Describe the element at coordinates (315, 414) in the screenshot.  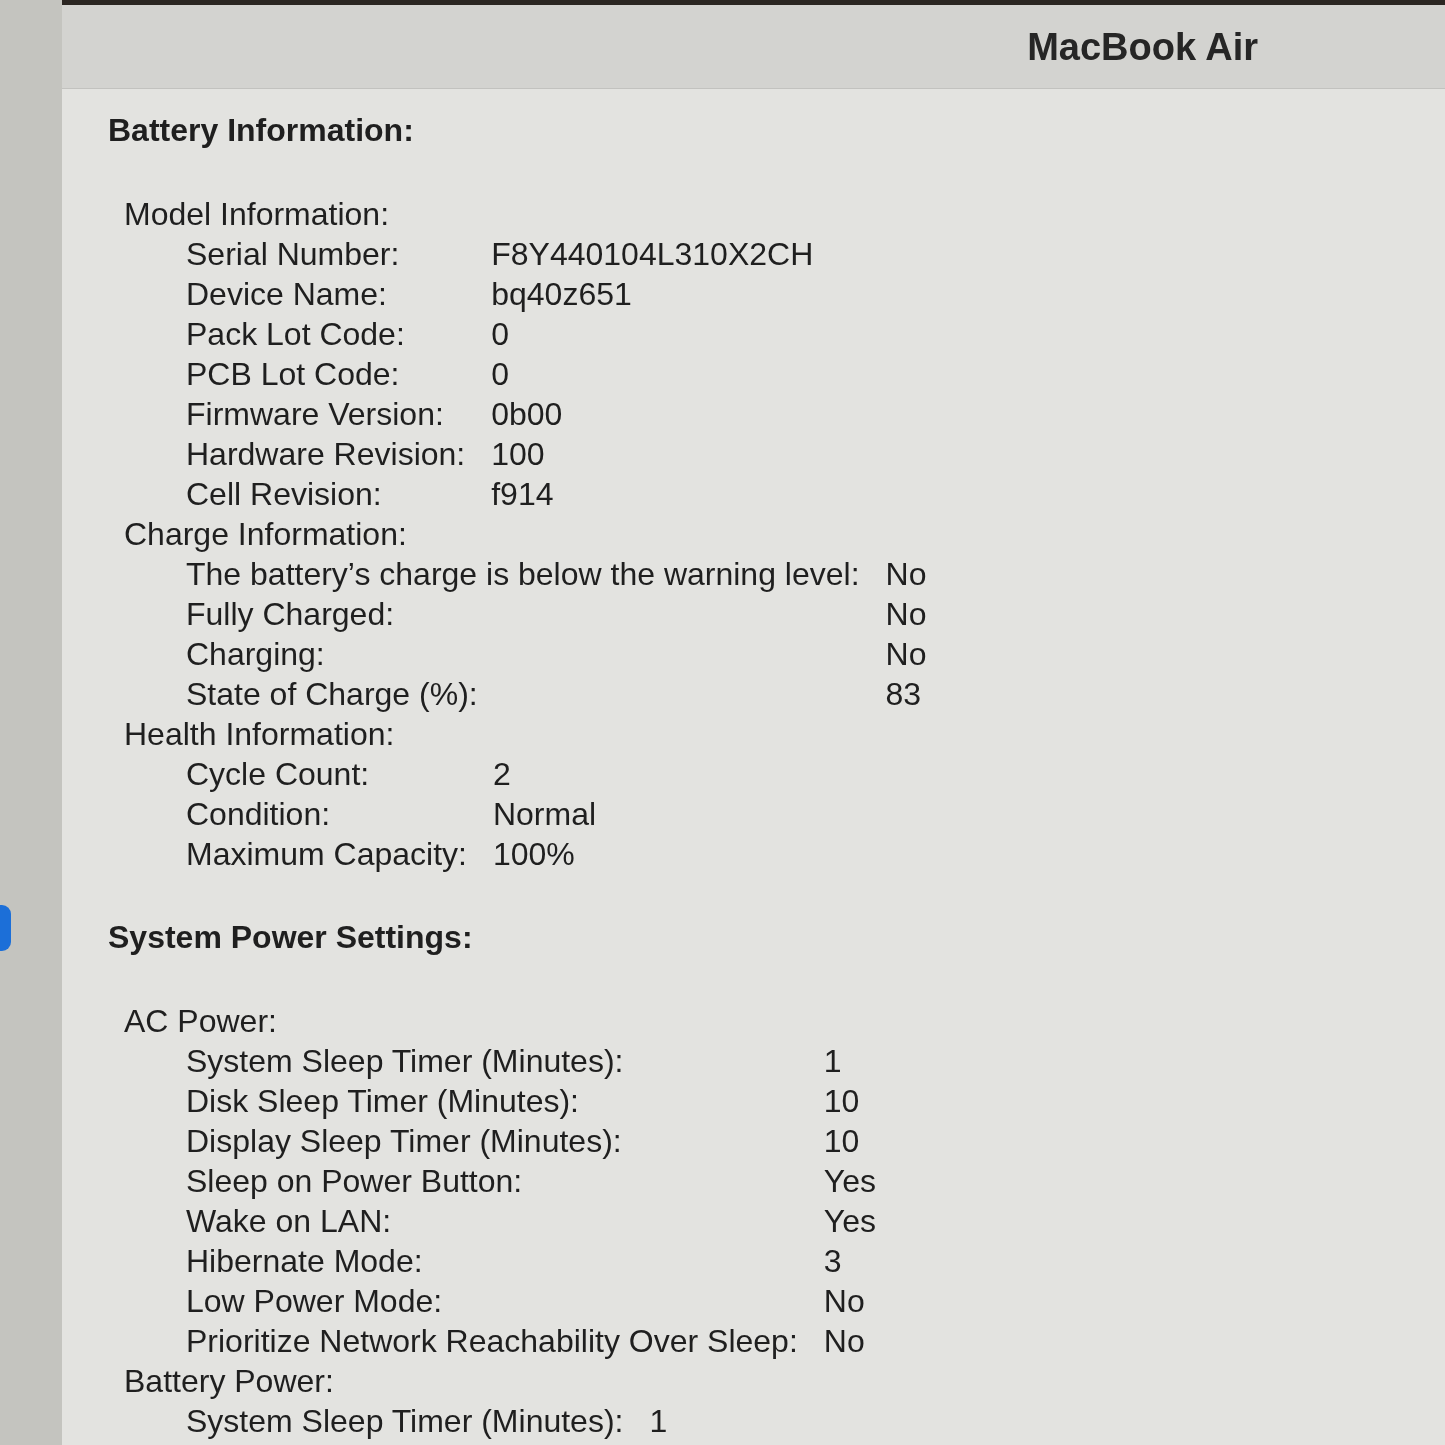
I see `field-label: Firmware Version:` at that location.